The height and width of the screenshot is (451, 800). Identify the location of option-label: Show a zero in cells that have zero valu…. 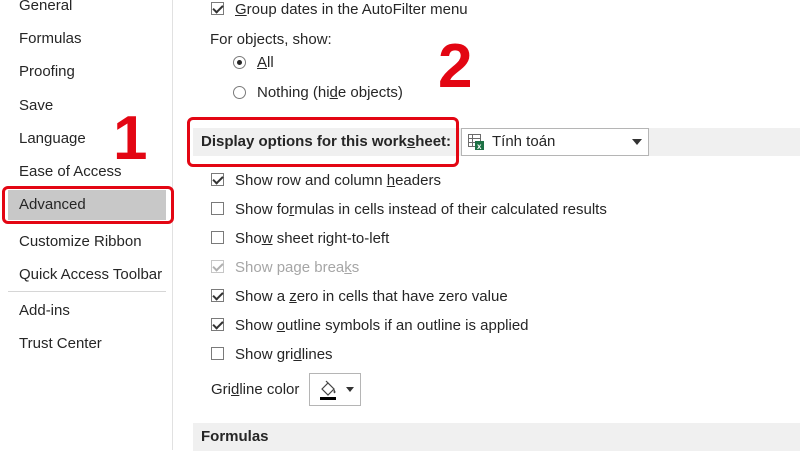
(371, 296).